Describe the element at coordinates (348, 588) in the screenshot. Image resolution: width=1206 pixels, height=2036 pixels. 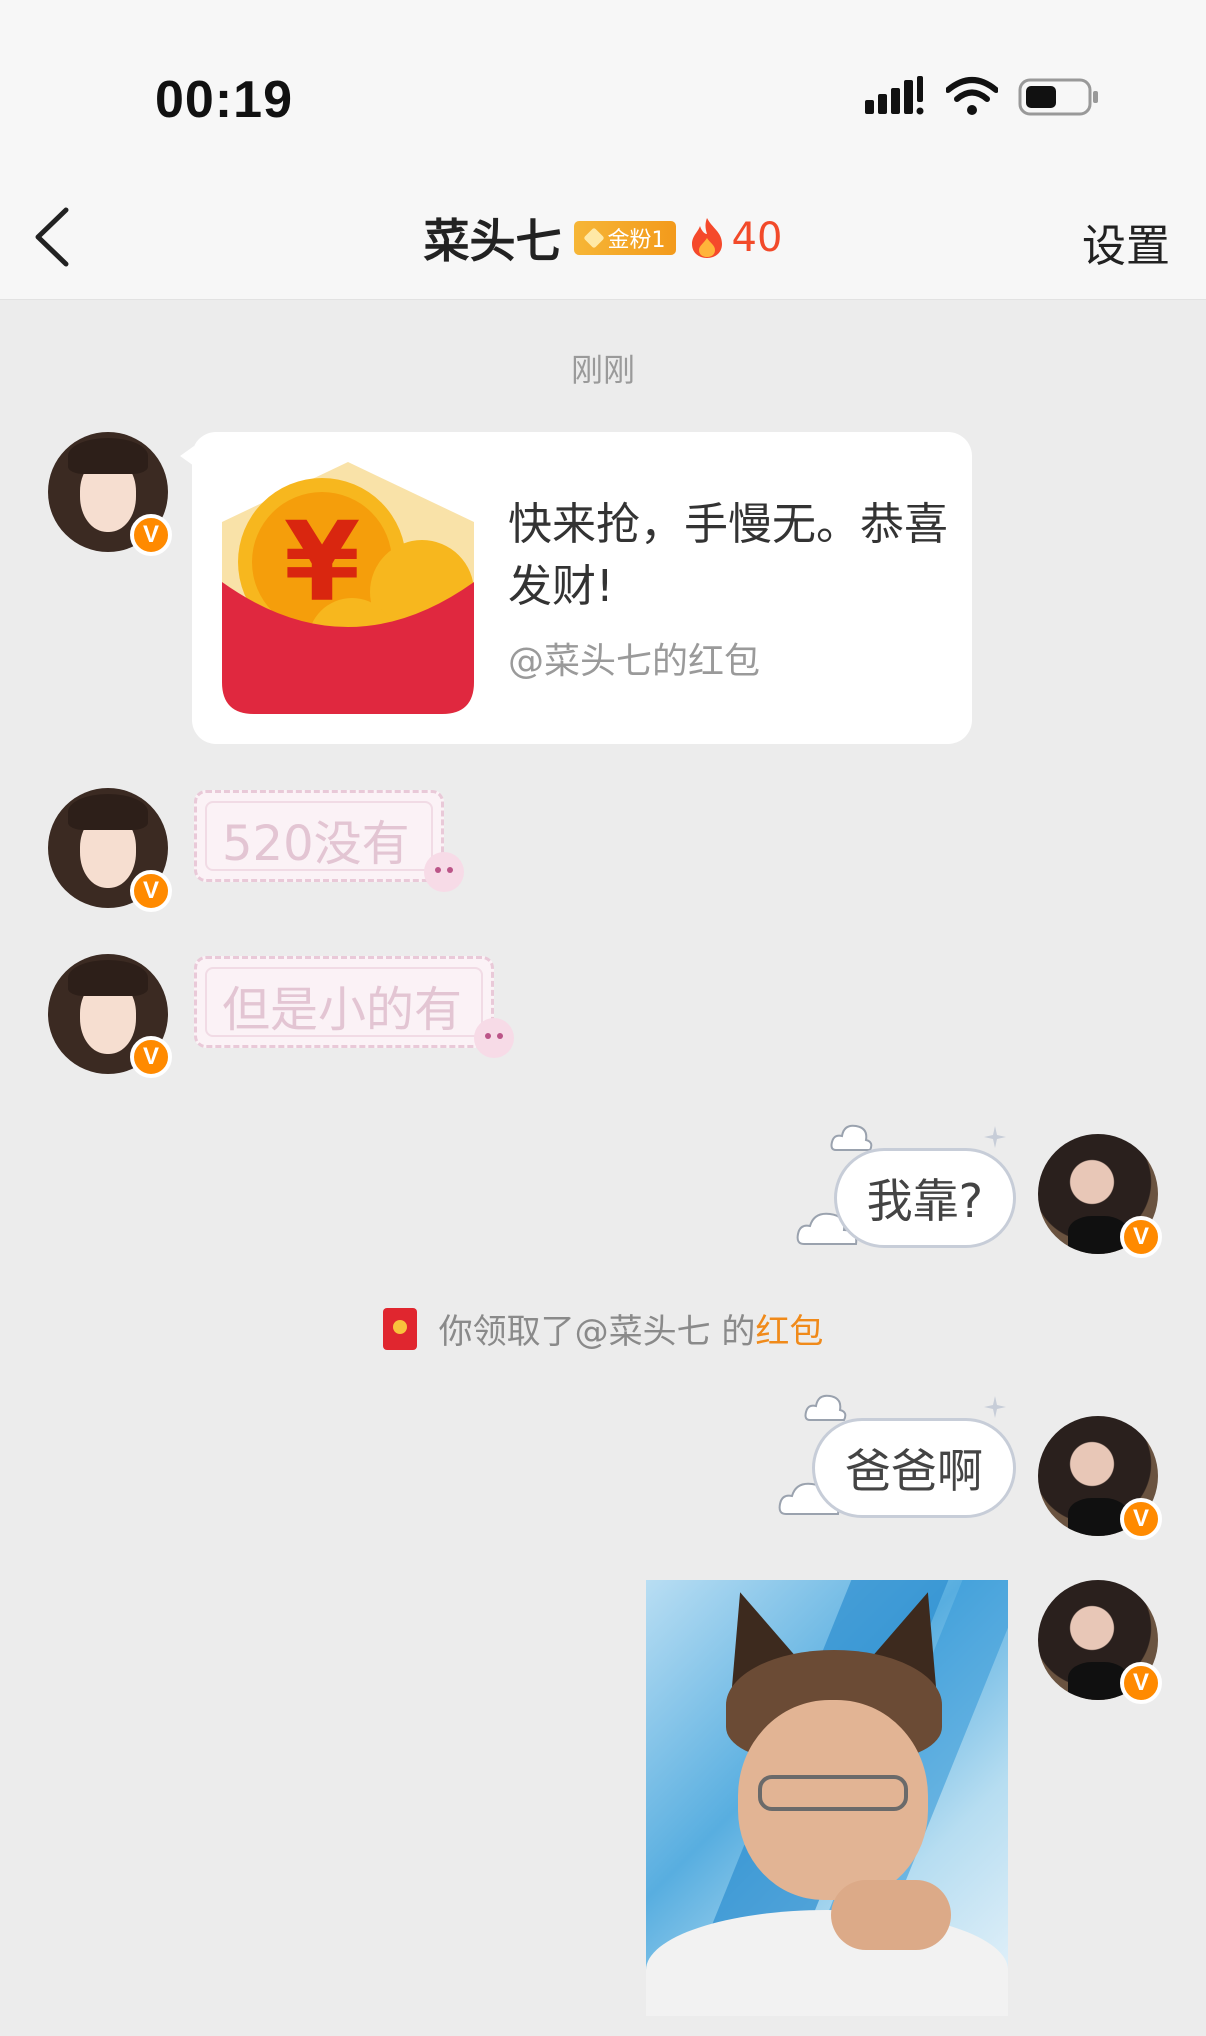
I see `red-packet-icon: ¥` at that location.